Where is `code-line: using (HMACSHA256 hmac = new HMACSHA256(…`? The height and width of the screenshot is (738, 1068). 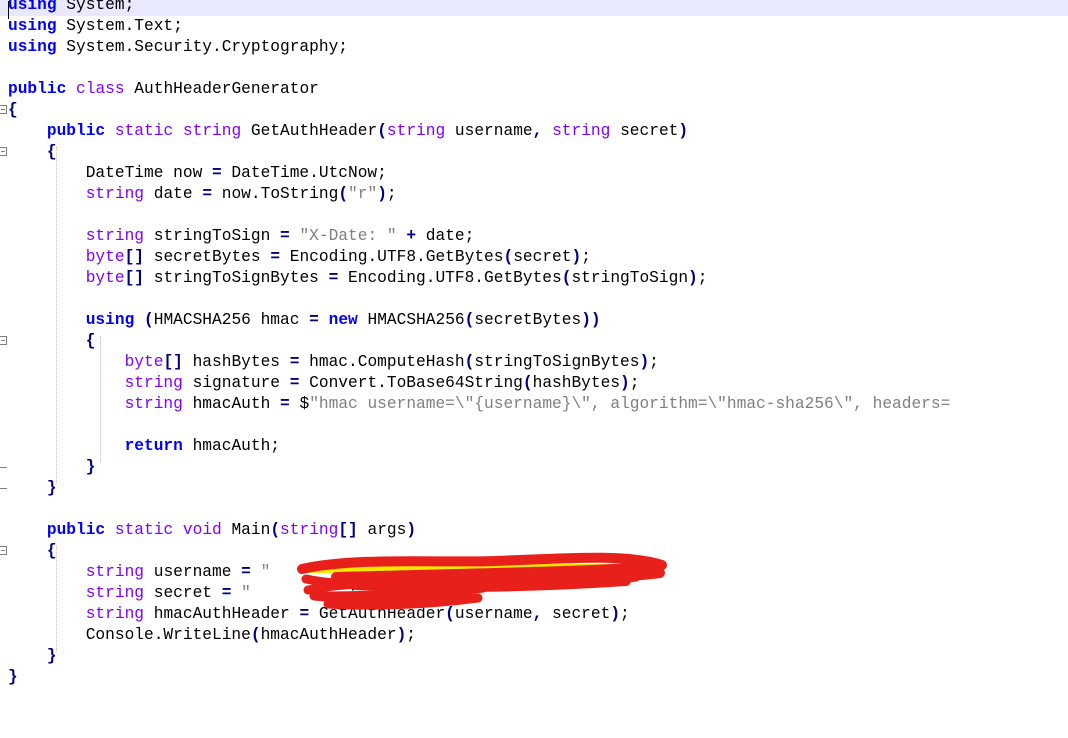 code-line: using (HMACSHA256 hmac = new HMACSHA256(… is located at coordinates (534, 320).